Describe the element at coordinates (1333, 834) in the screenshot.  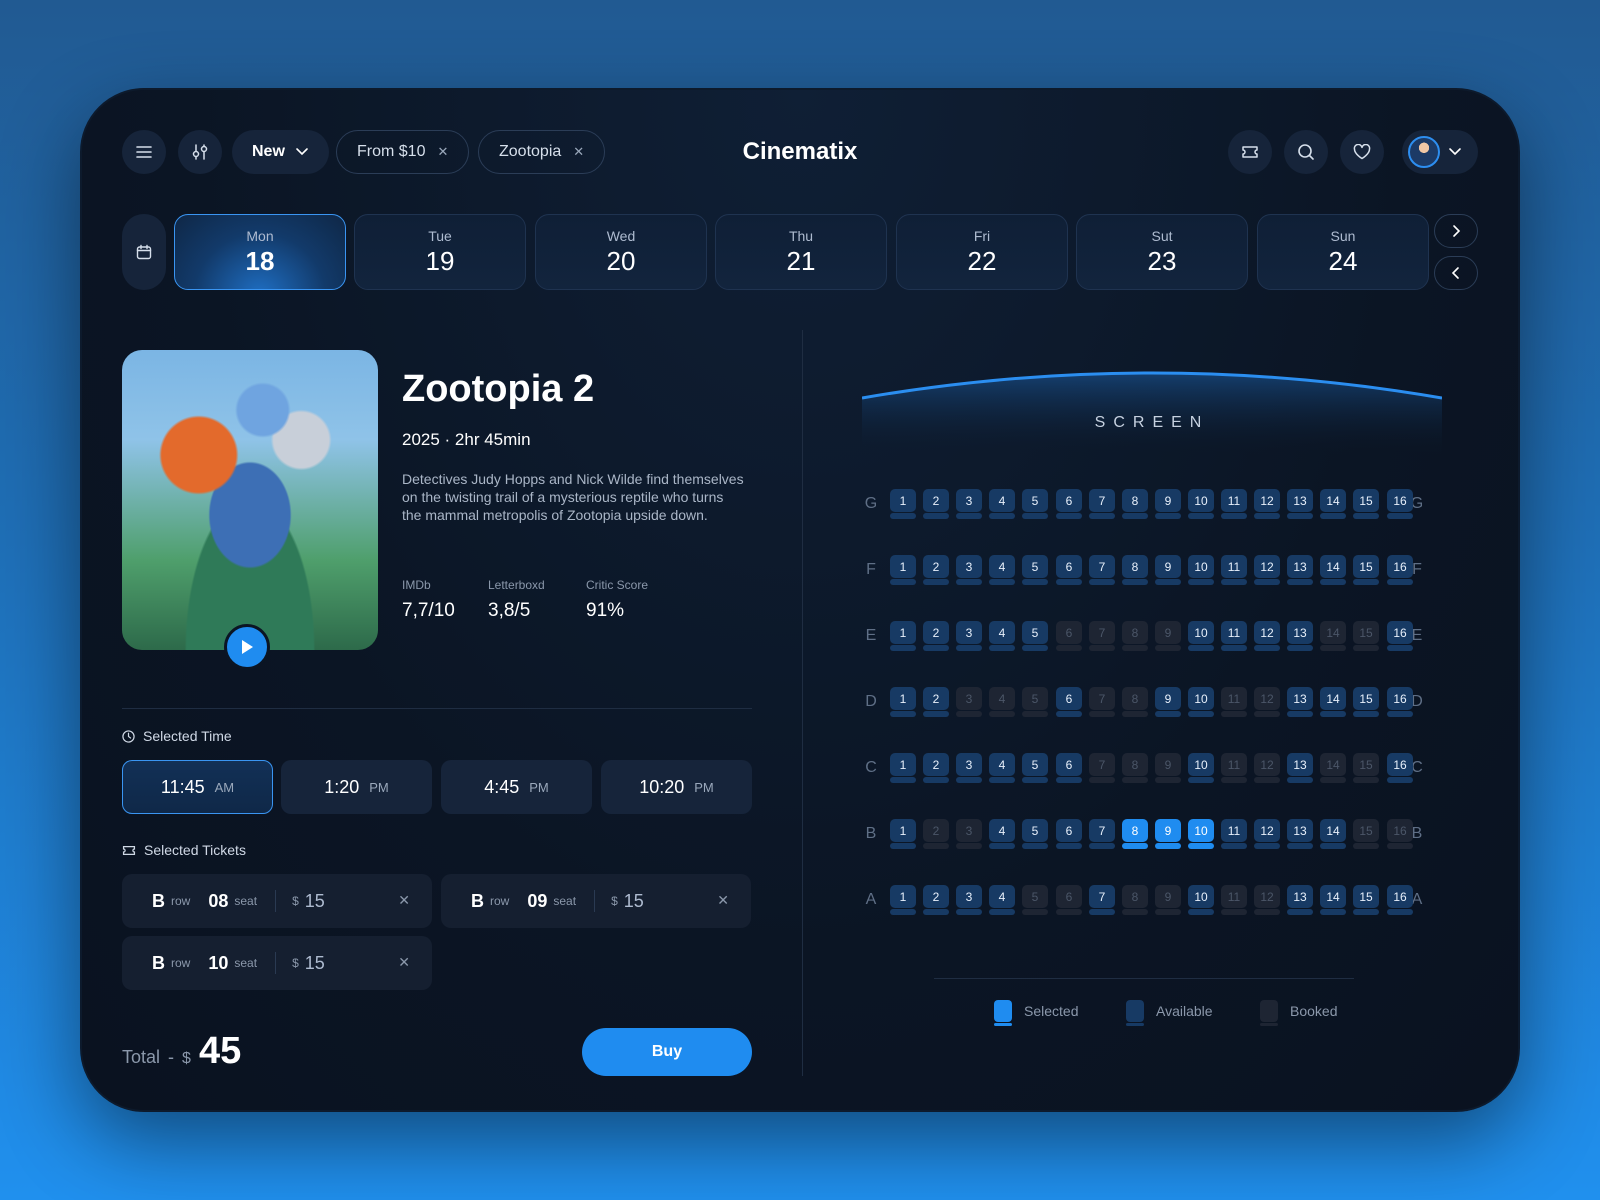
I see `seat-b14: 14` at that location.